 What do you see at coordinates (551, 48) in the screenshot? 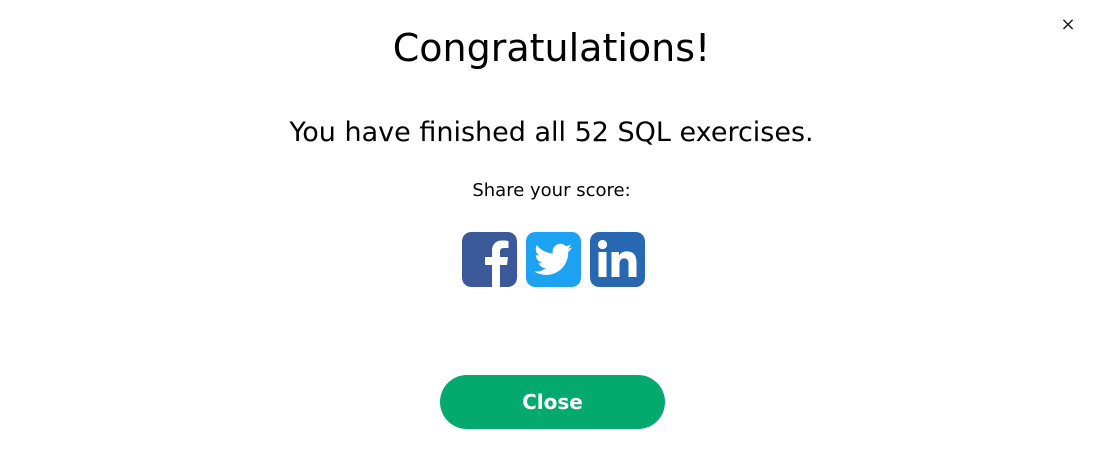
I see `modal-title: Congratulations!` at bounding box center [551, 48].